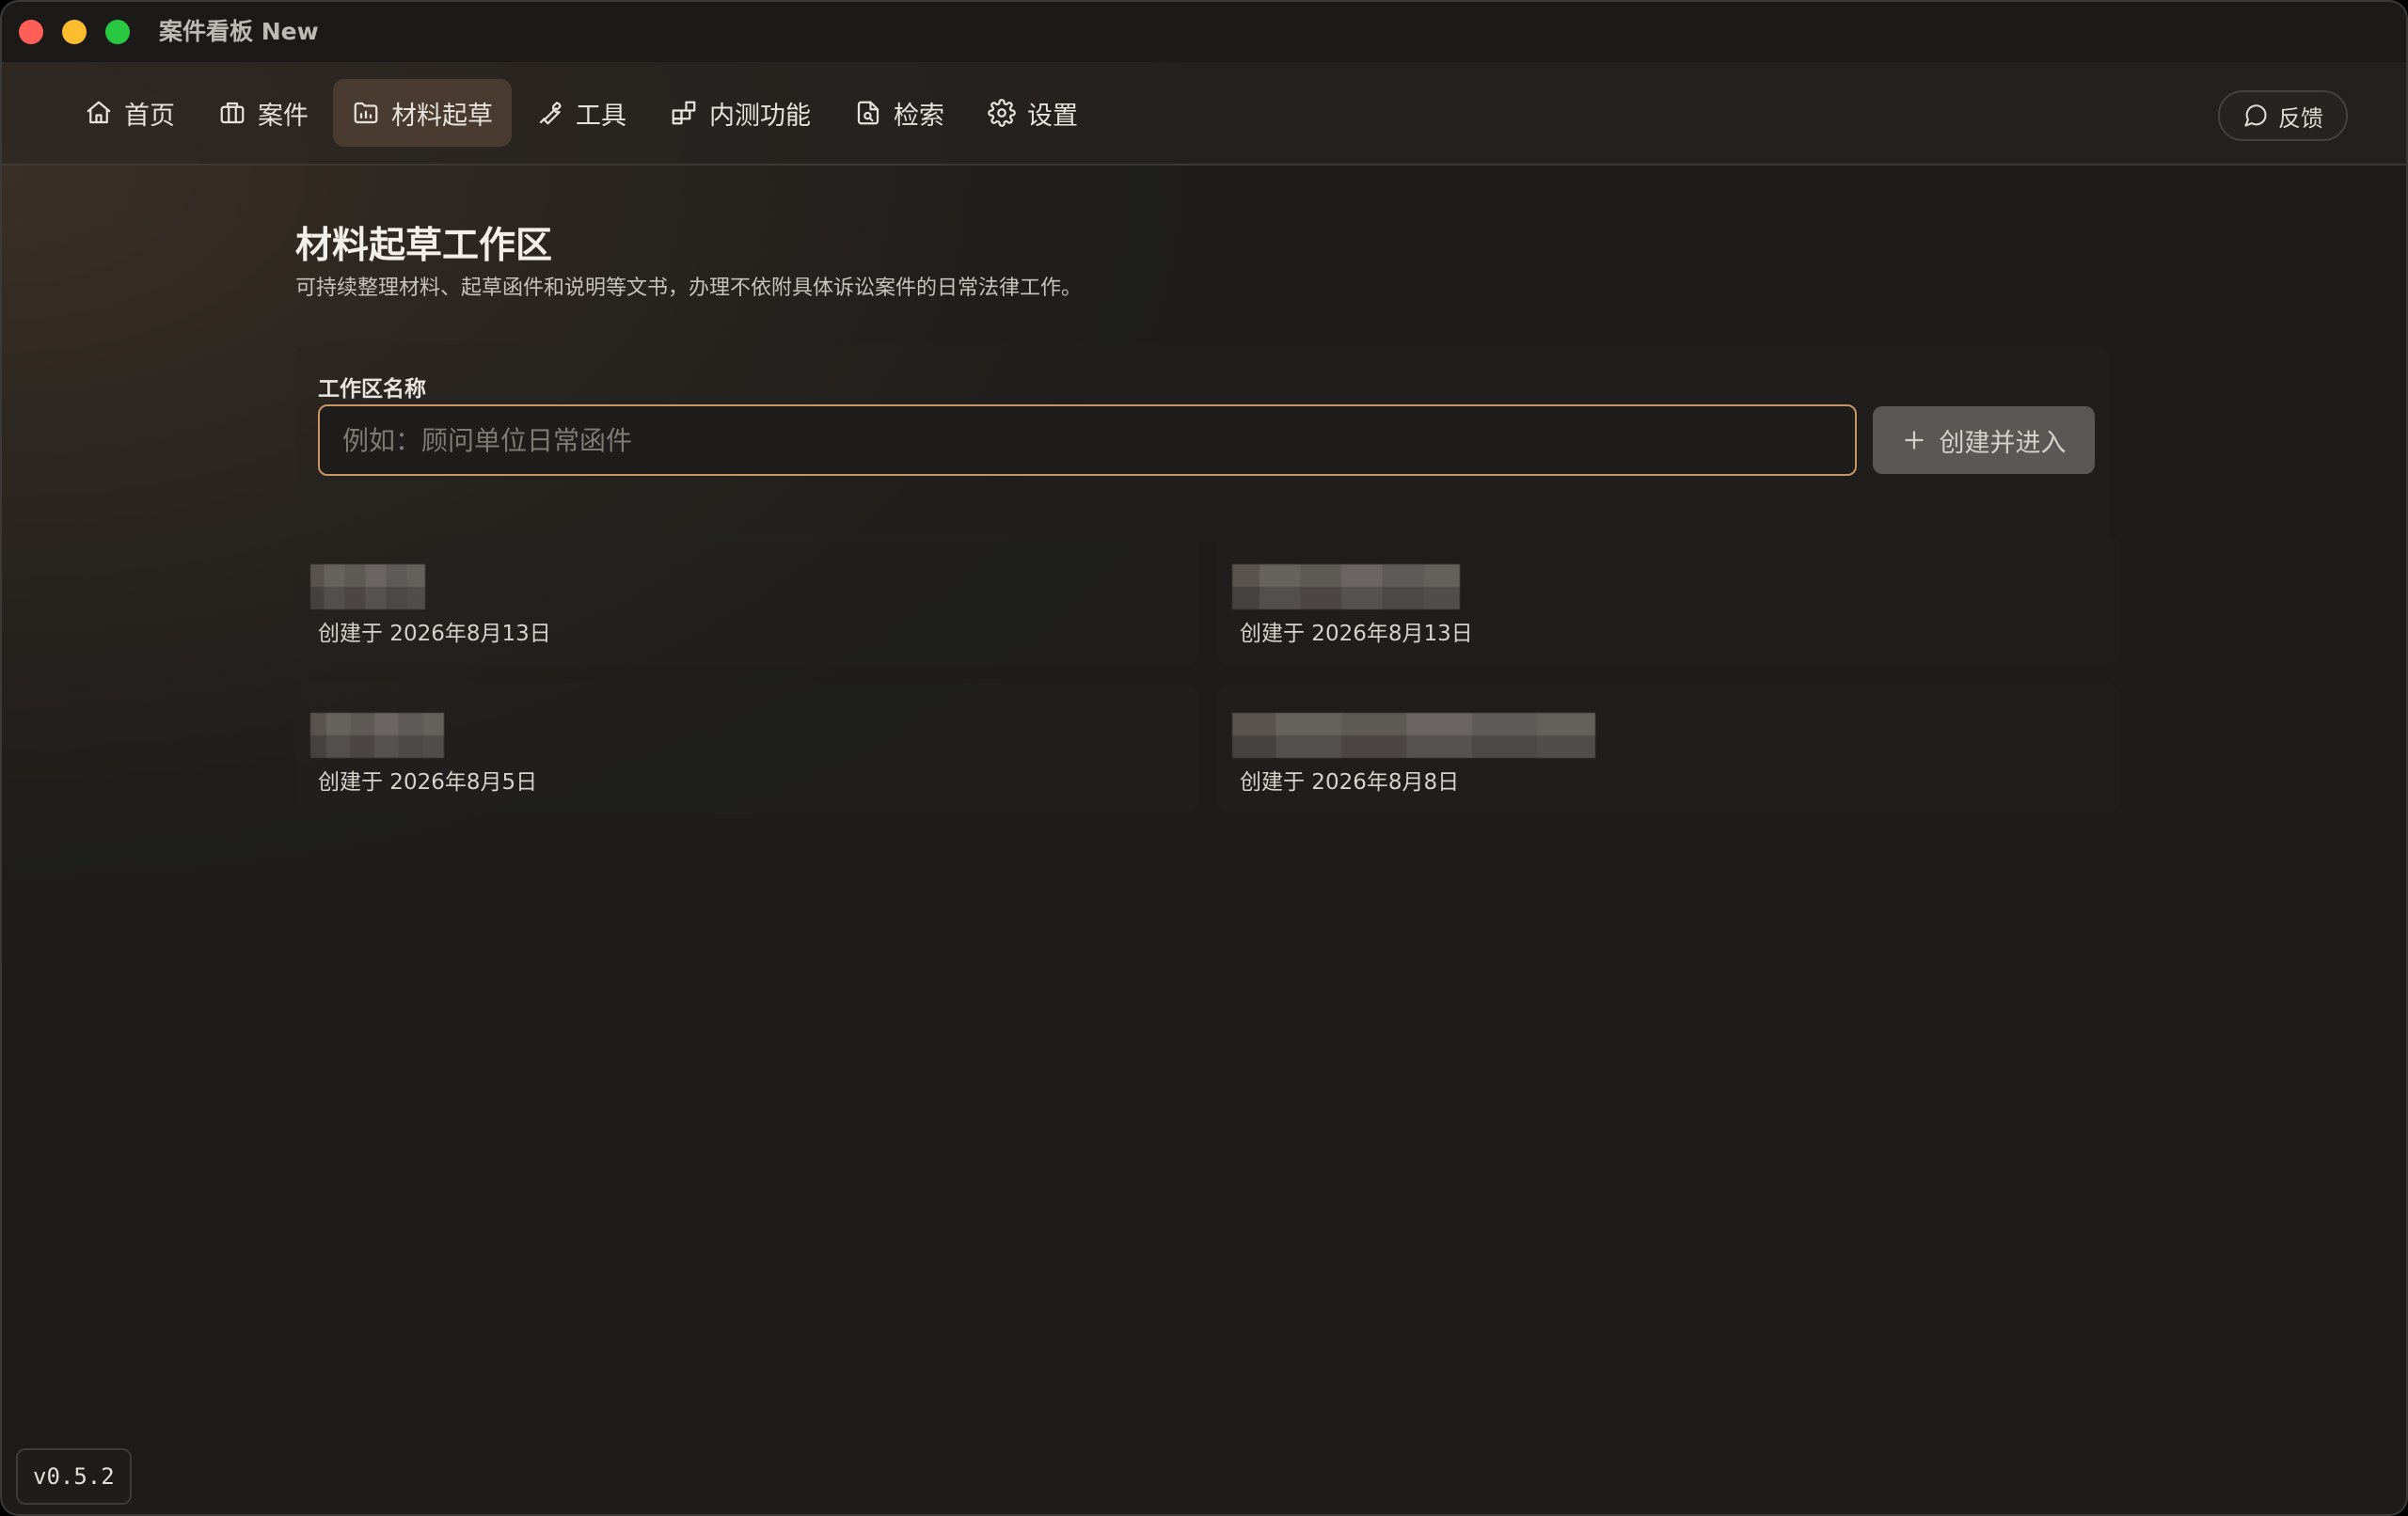 Image resolution: width=2408 pixels, height=1516 pixels. I want to click on nav-item-beta: 内测功能, so click(741, 113).